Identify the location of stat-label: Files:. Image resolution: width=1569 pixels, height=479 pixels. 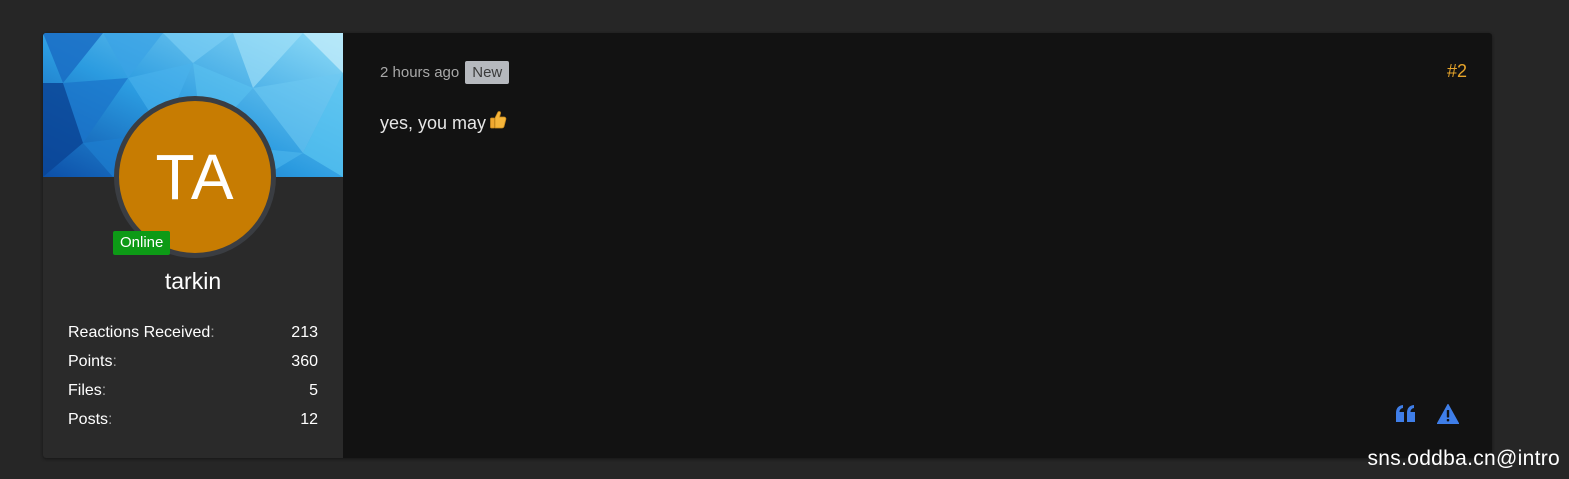
(87, 390).